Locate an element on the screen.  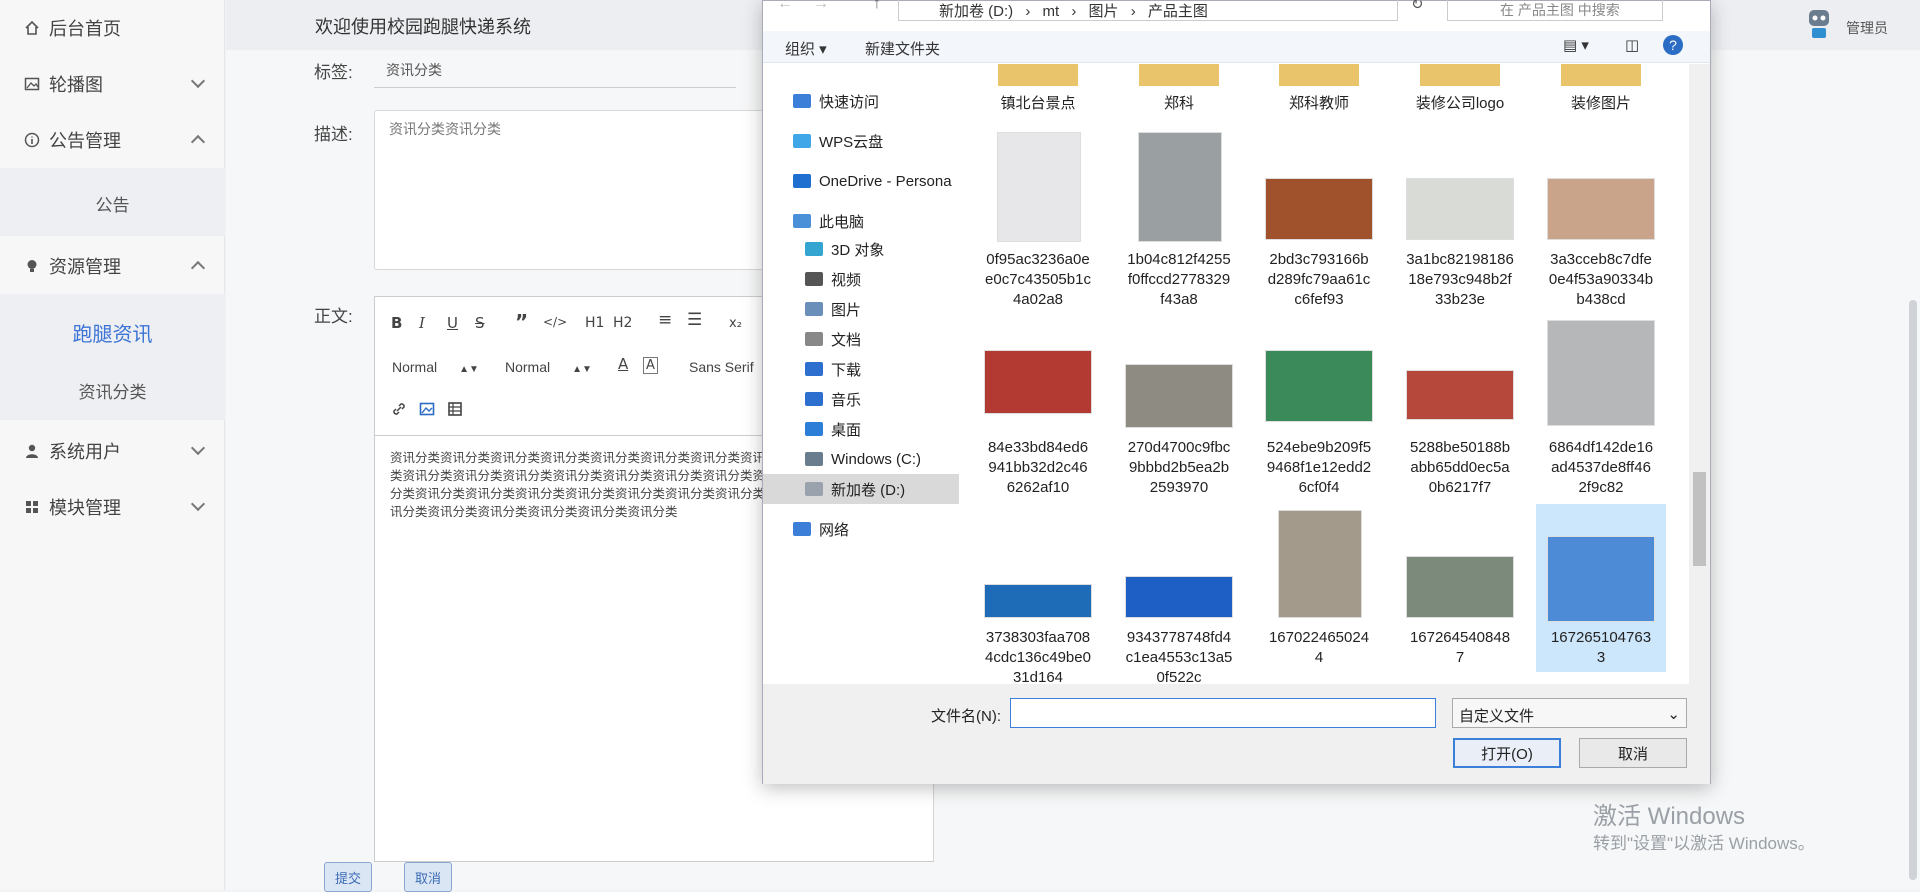
nav-item: 音乐 is located at coordinates (861, 399).